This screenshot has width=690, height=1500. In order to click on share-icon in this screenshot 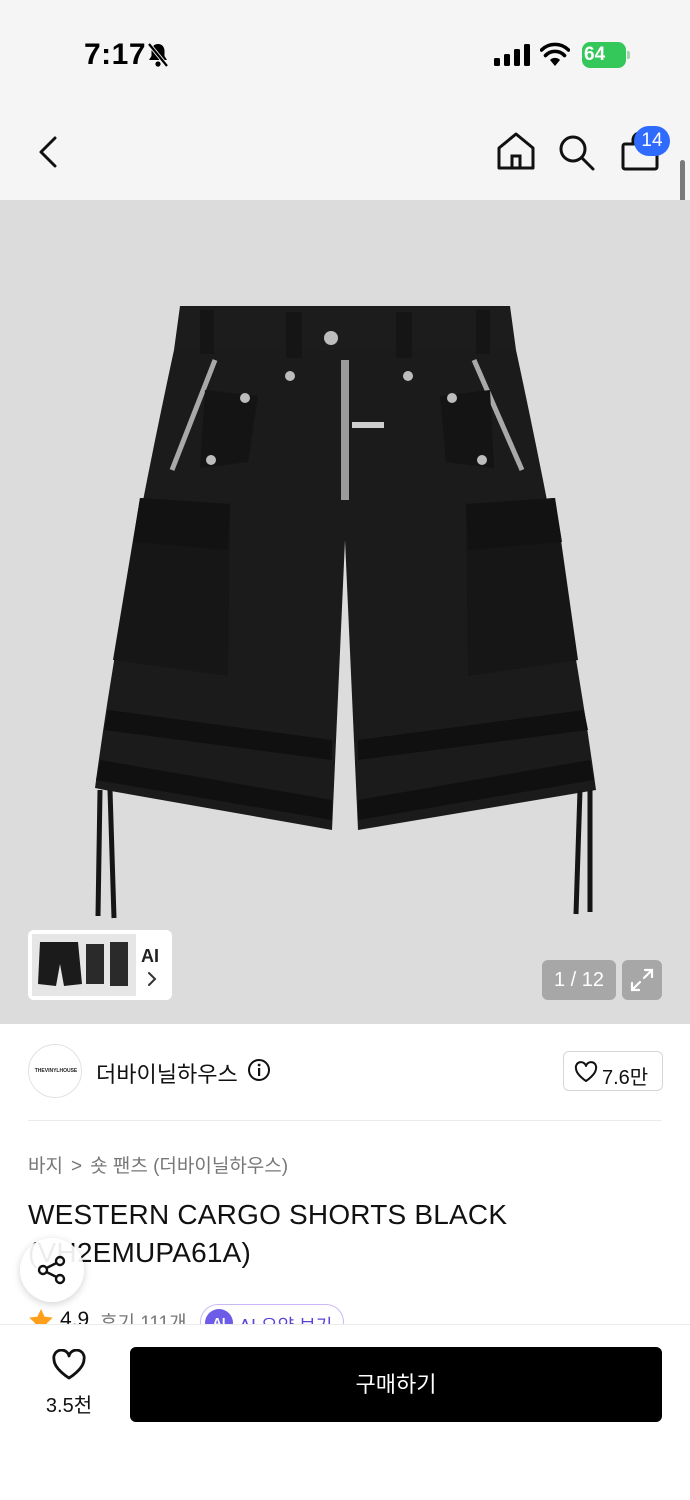, I will do `click(51, 1270)`.